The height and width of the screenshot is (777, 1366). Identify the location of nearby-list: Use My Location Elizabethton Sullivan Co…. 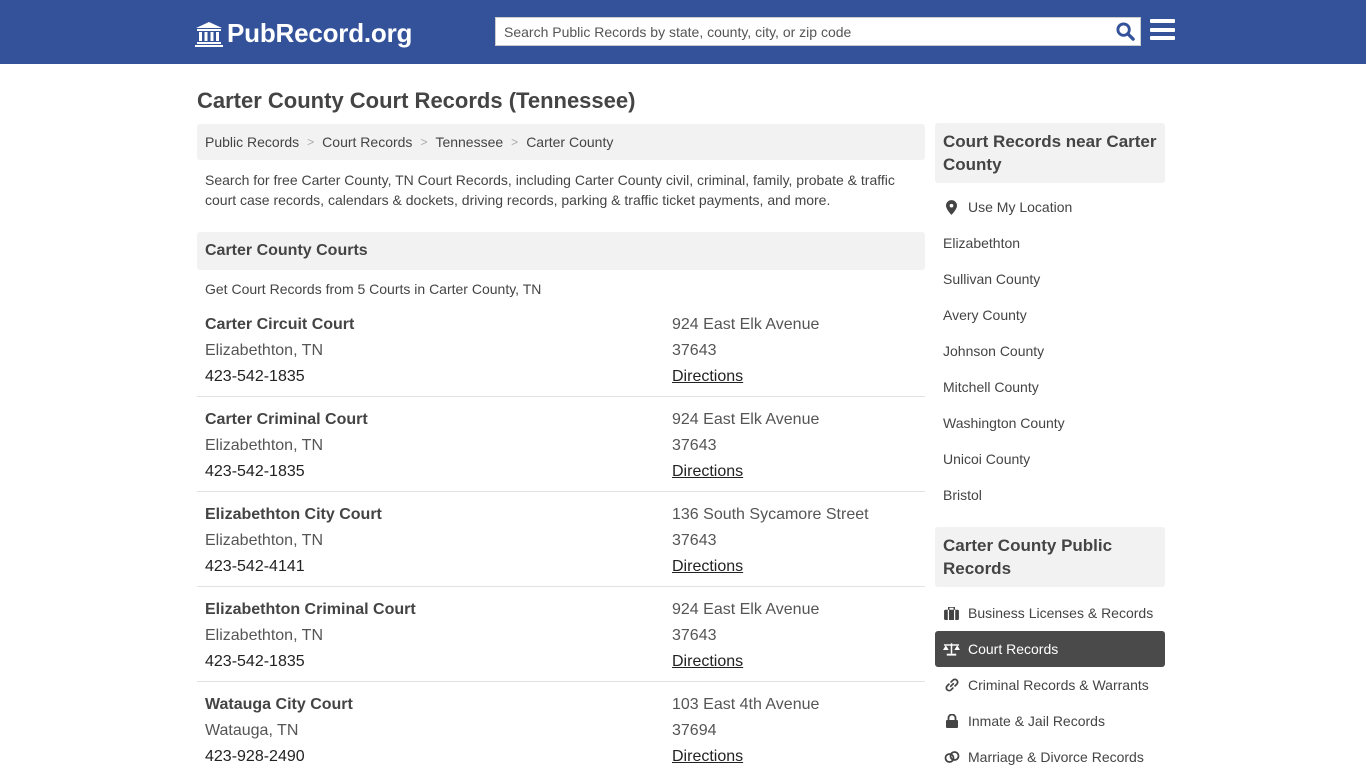
(1050, 348).